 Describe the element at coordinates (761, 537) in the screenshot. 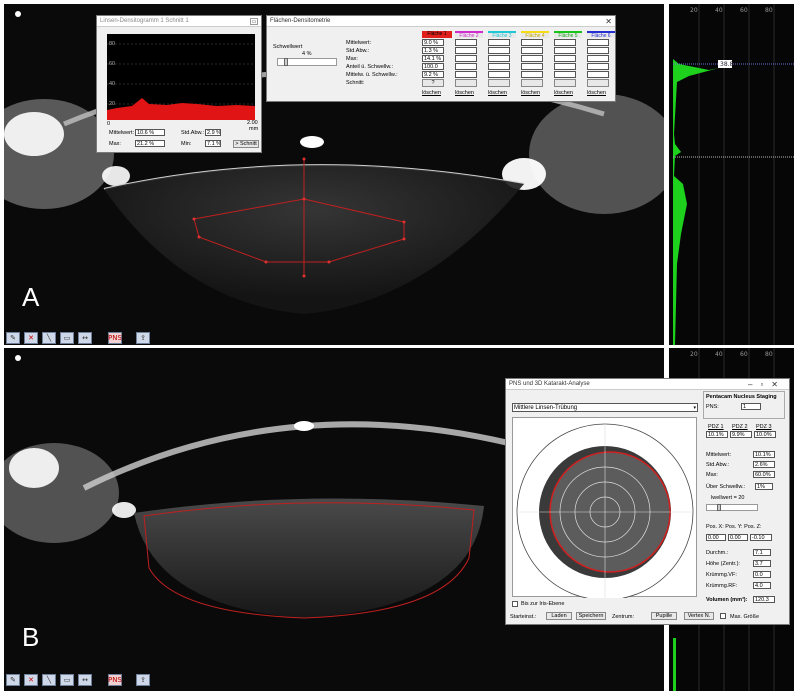

I see `pos-z-value: -0.10` at that location.